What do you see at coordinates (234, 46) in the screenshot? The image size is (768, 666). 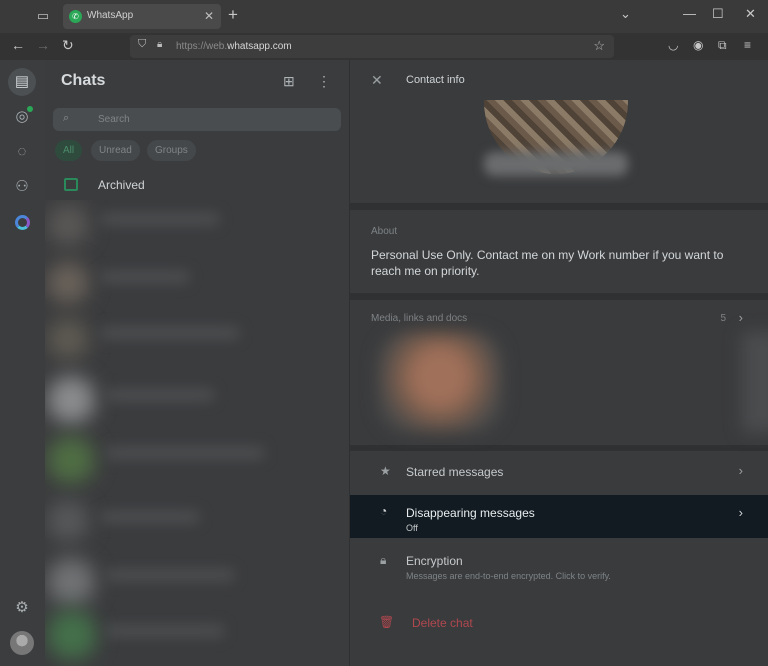 I see `url-text: https://web.whatsapp.com` at bounding box center [234, 46].